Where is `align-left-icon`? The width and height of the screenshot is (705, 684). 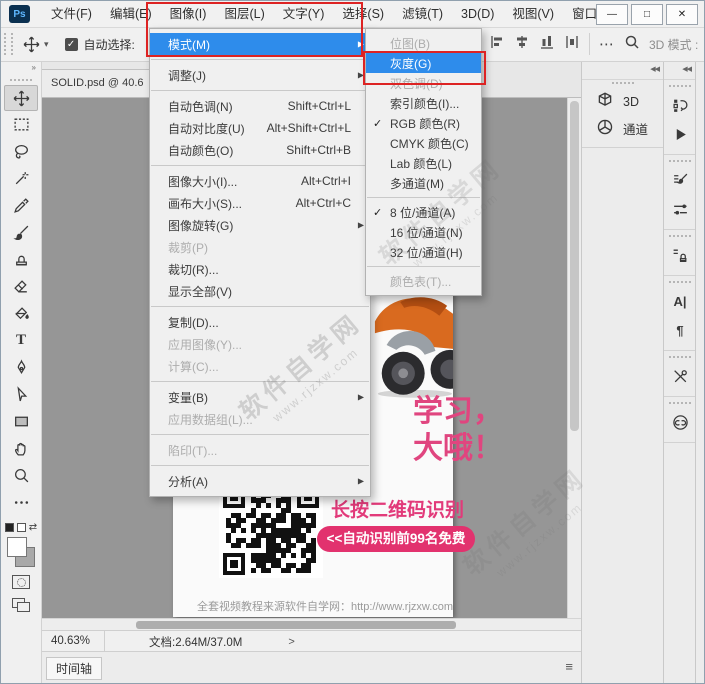
align-left-icon is located at coordinates (497, 44).